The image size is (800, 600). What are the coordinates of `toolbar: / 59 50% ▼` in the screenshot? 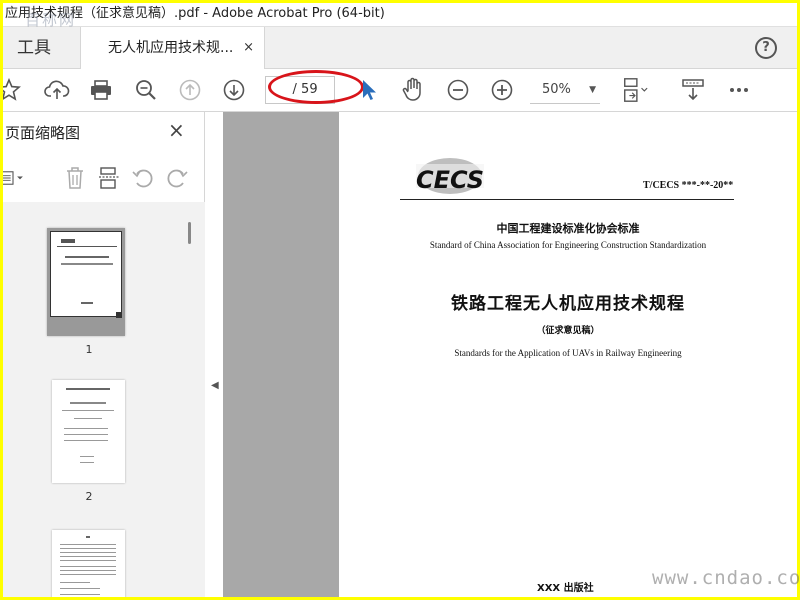 It's located at (400, 91).